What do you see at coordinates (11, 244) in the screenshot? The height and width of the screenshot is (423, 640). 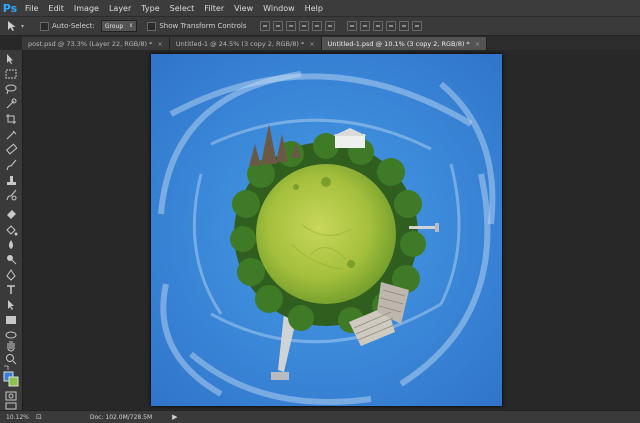 I see `blur-tool-icon` at bounding box center [11, 244].